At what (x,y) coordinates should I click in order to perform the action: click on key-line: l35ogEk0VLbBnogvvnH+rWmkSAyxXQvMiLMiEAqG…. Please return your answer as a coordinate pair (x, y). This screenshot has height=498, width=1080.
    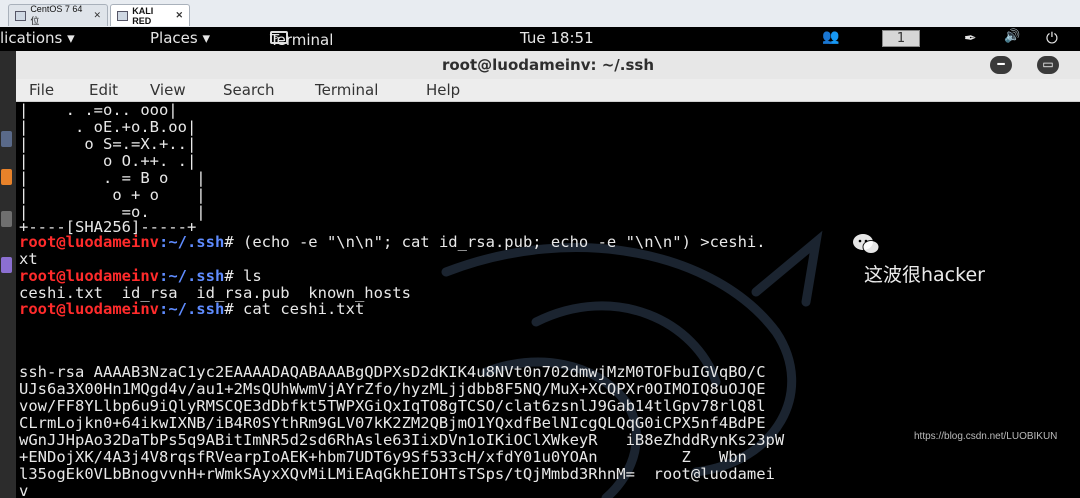
    Looking at the image, I should click on (397, 474).